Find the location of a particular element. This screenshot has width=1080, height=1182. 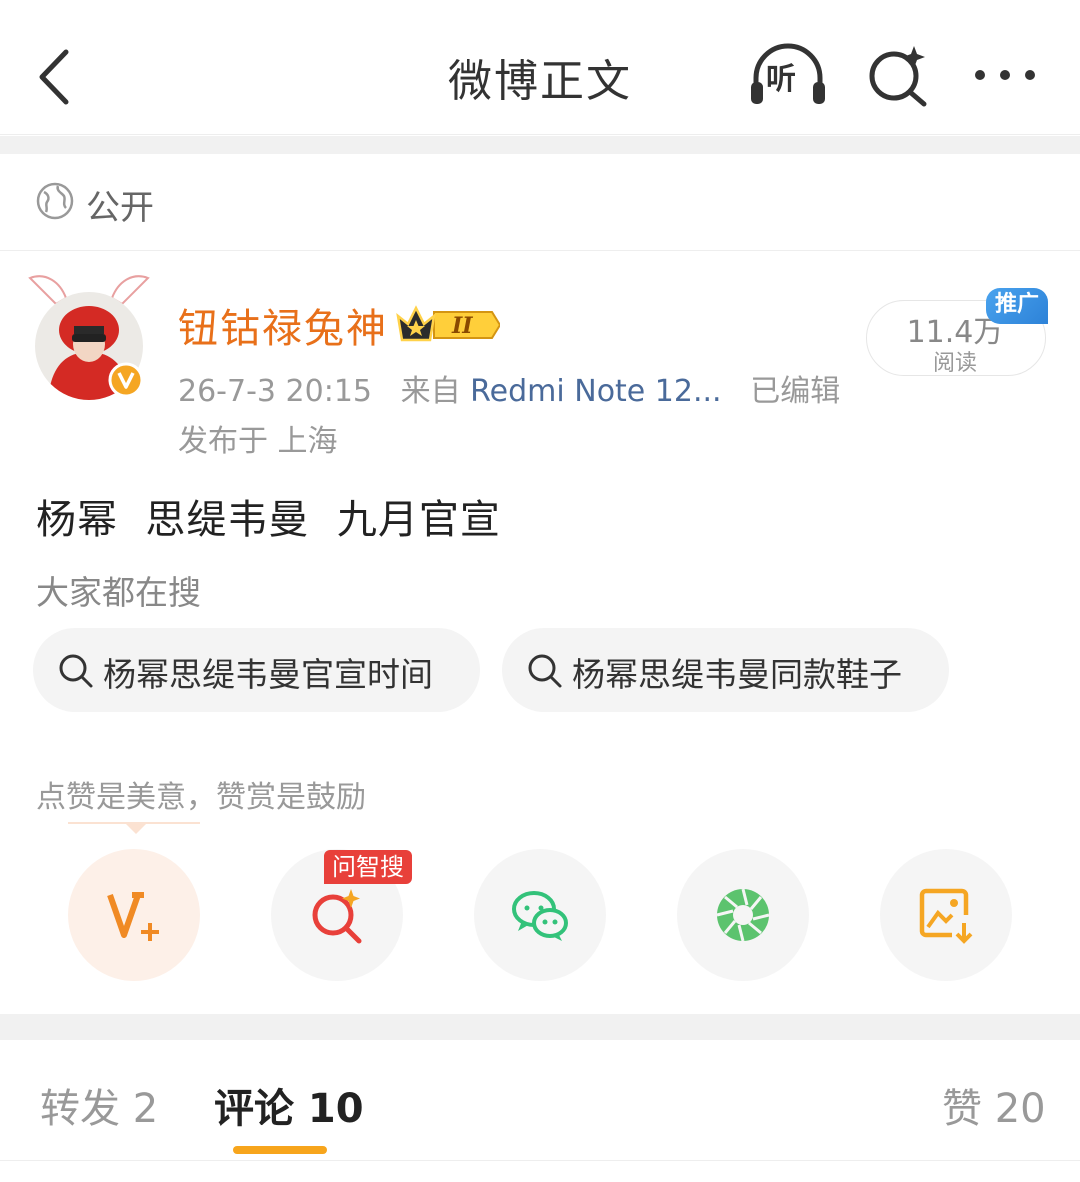

globe-icon is located at coordinates (55, 201).